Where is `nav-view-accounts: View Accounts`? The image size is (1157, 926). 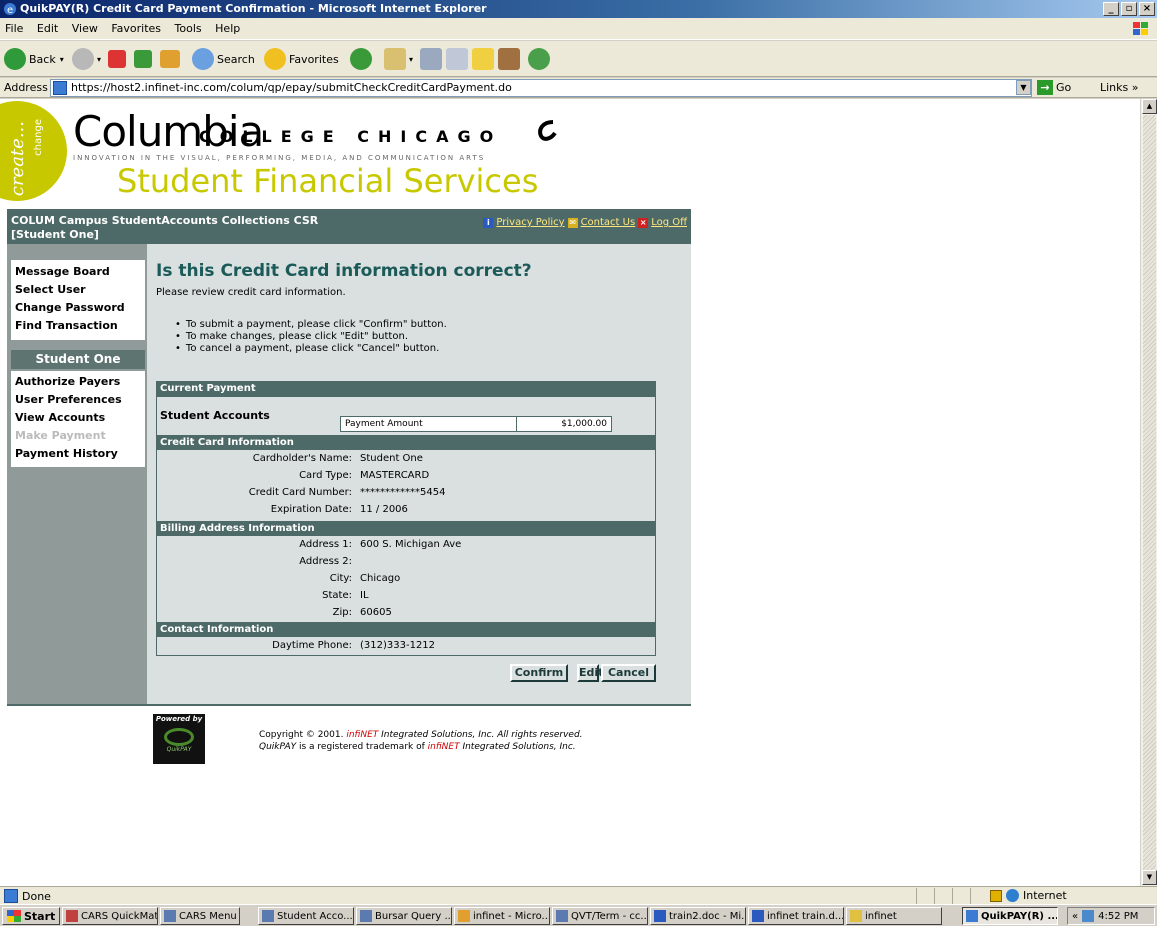
nav-view-accounts: View Accounts is located at coordinates (78, 418).